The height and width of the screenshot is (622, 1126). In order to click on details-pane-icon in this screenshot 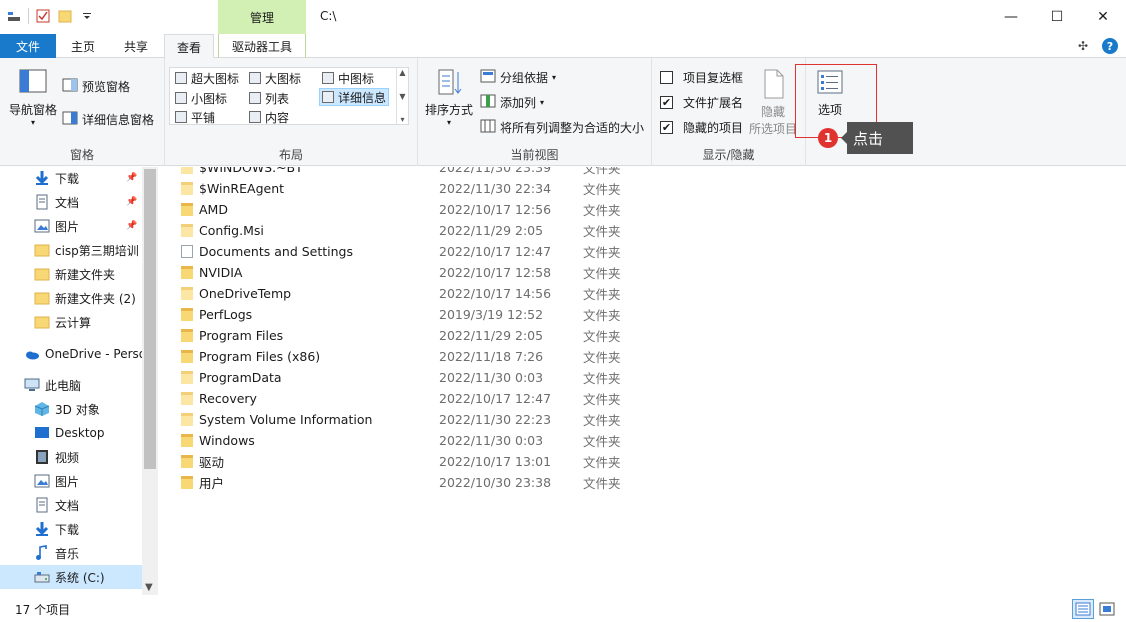, I will do `click(70, 119)`.